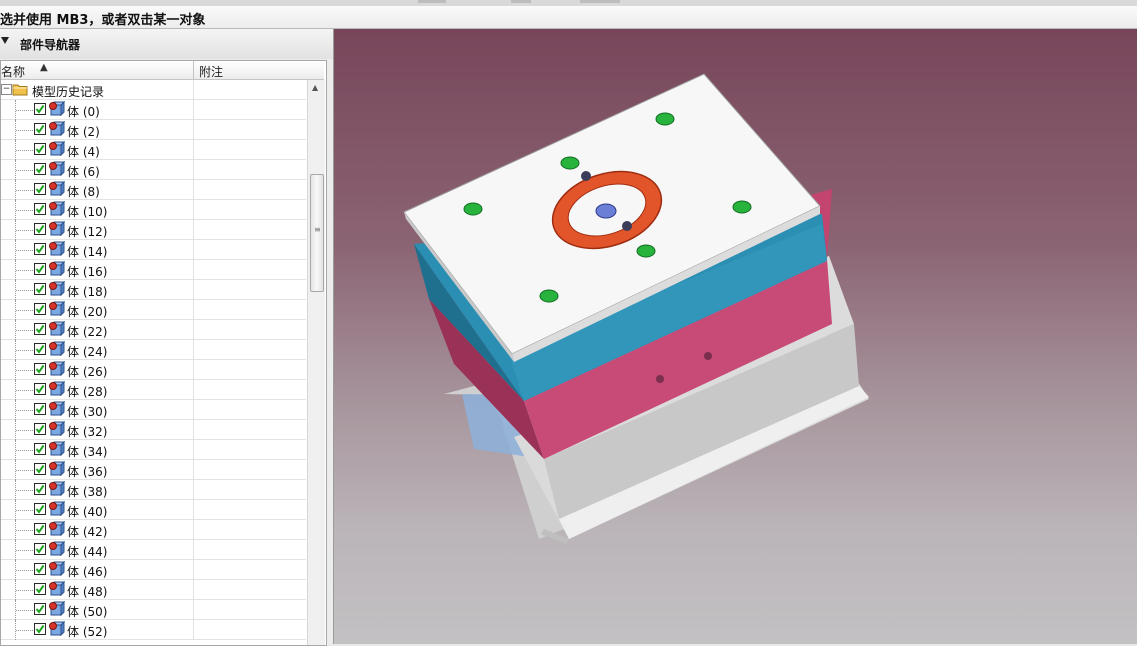 The image size is (1137, 646). Describe the element at coordinates (153, 470) in the screenshot. I see `tree-node-body: 体 (36)` at that location.